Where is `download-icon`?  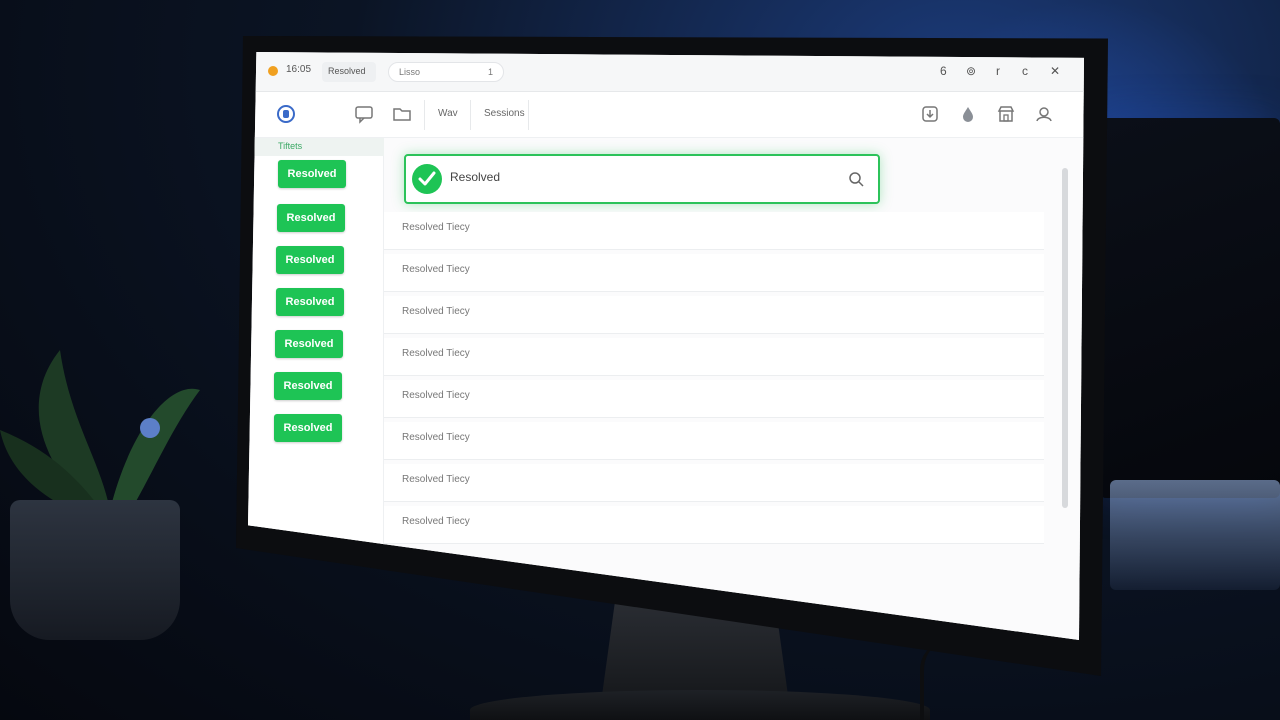 download-icon is located at coordinates (930, 114).